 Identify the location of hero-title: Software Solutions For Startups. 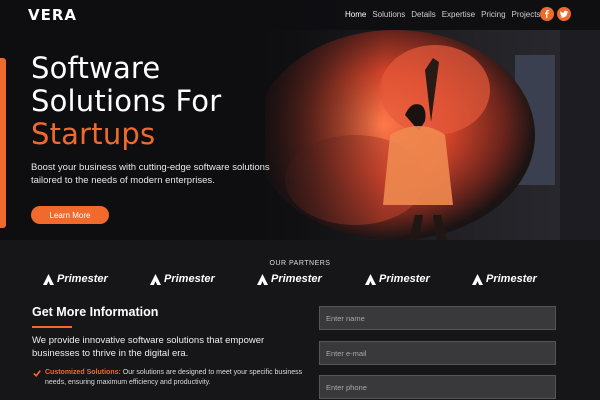
(126, 101).